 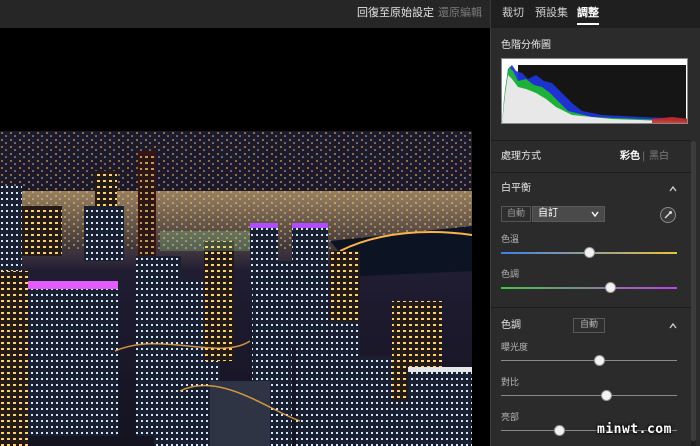 I want to click on chevron-down-icon, so click(x=595, y=214).